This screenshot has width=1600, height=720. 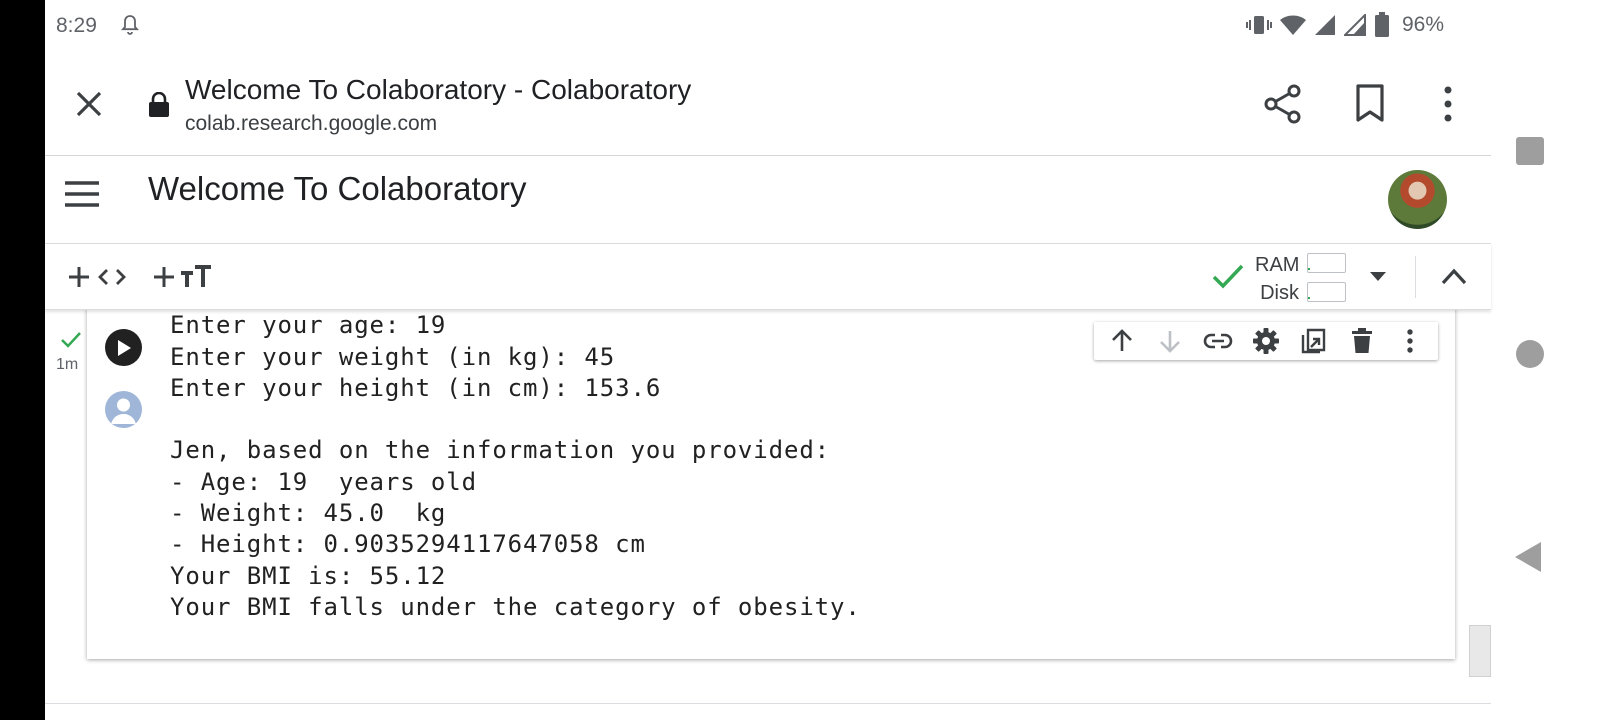 I want to click on output-line: - Weight: 45.0 kg, so click(x=308, y=513).